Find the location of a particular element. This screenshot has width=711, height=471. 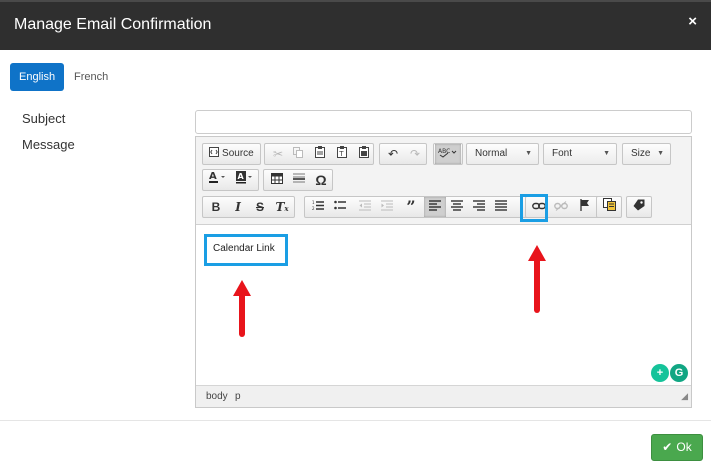

basic-styles-group: B I S Tx is located at coordinates (248, 207).